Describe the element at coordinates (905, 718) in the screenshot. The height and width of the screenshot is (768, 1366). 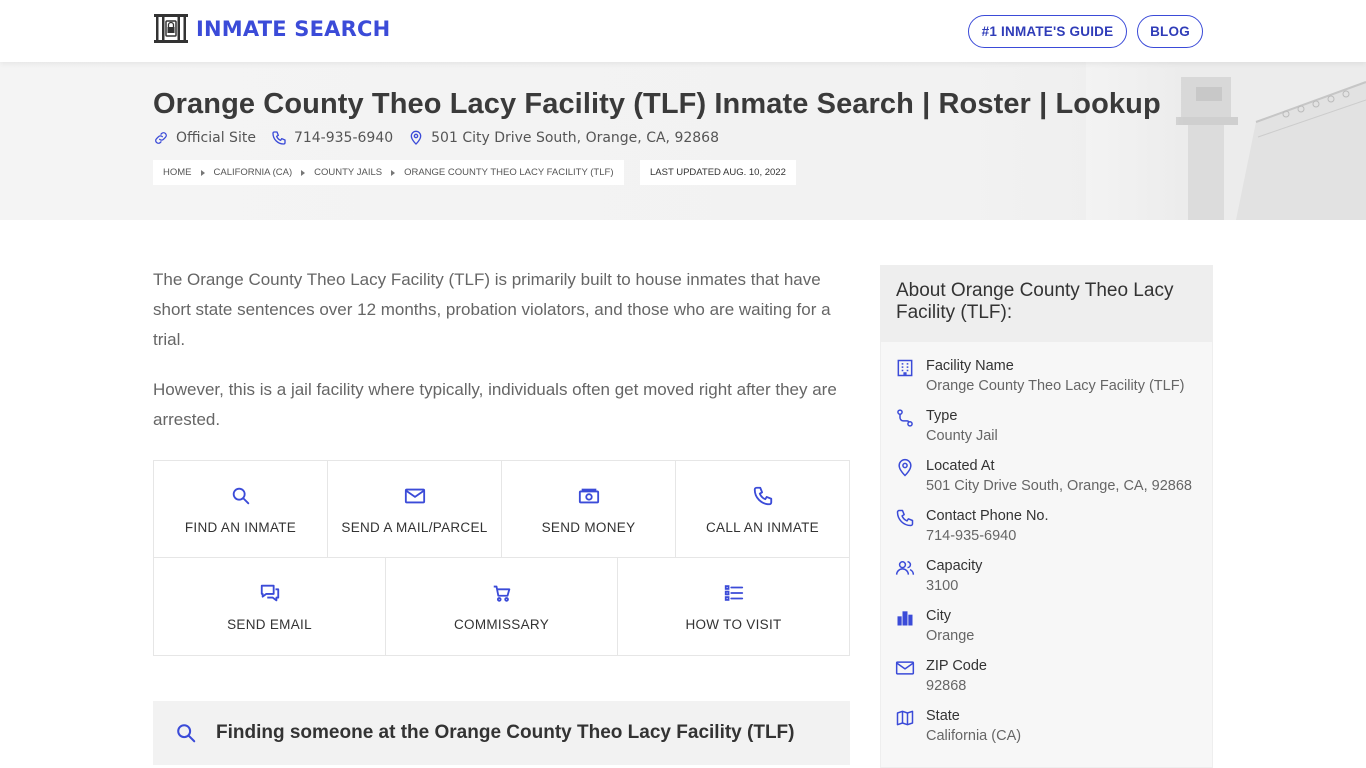
I see `map-icon` at that location.